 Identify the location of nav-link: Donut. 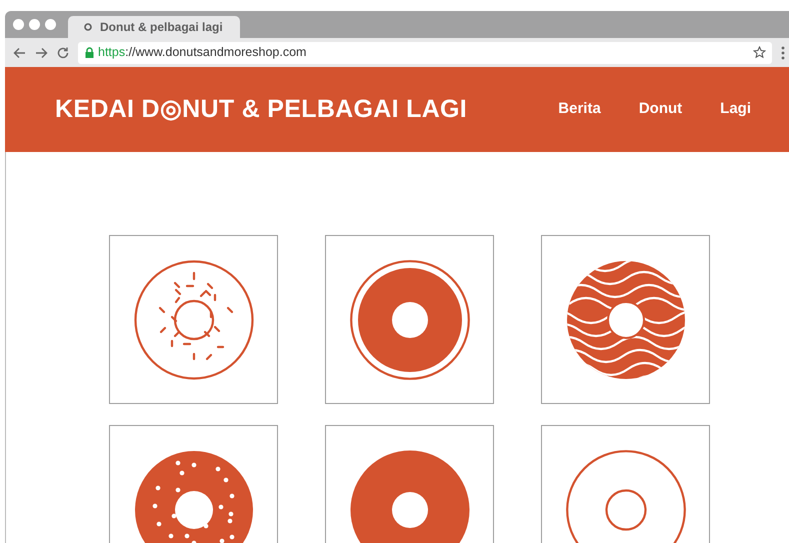
(660, 109).